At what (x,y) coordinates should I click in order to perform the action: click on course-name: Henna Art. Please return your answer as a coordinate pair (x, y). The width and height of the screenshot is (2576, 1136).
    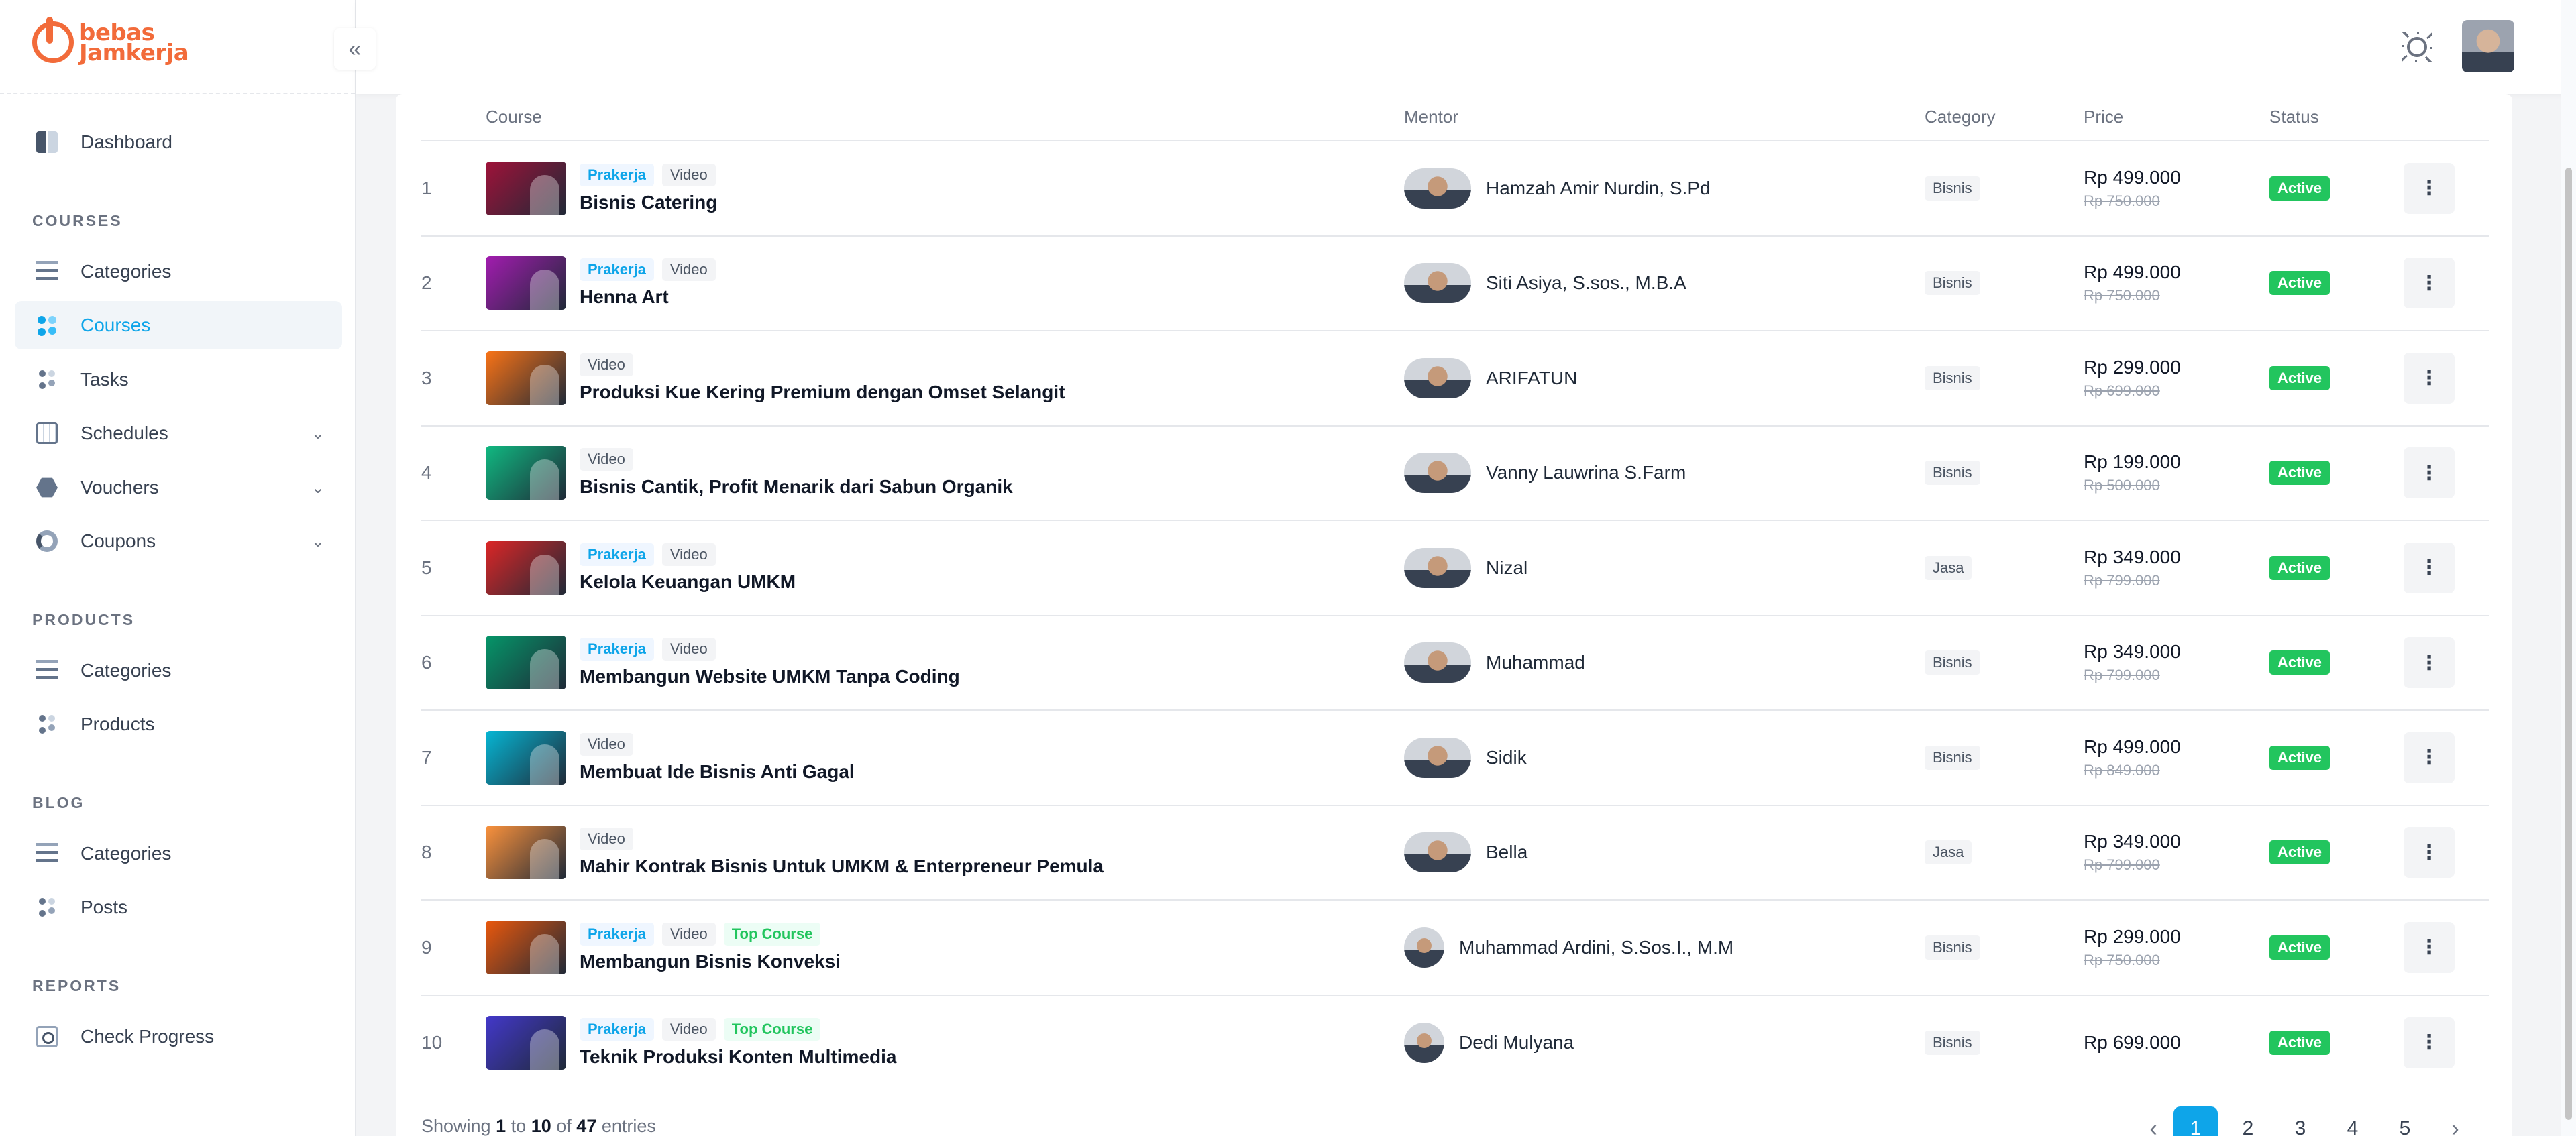
    Looking at the image, I should click on (648, 297).